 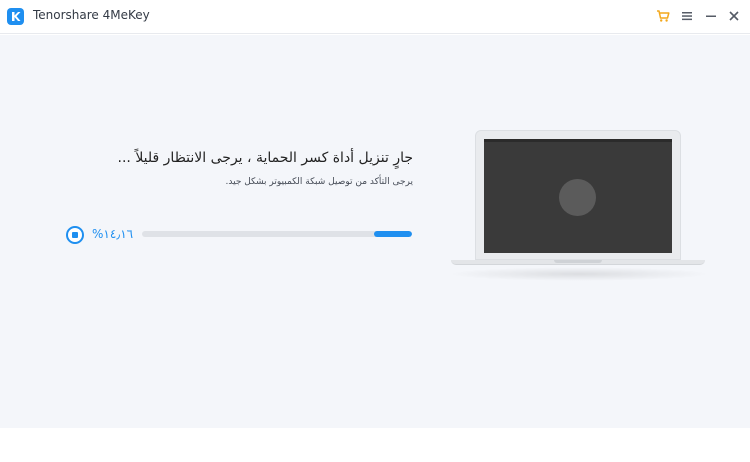 What do you see at coordinates (393, 234) in the screenshot?
I see `progress-bar-fill` at bounding box center [393, 234].